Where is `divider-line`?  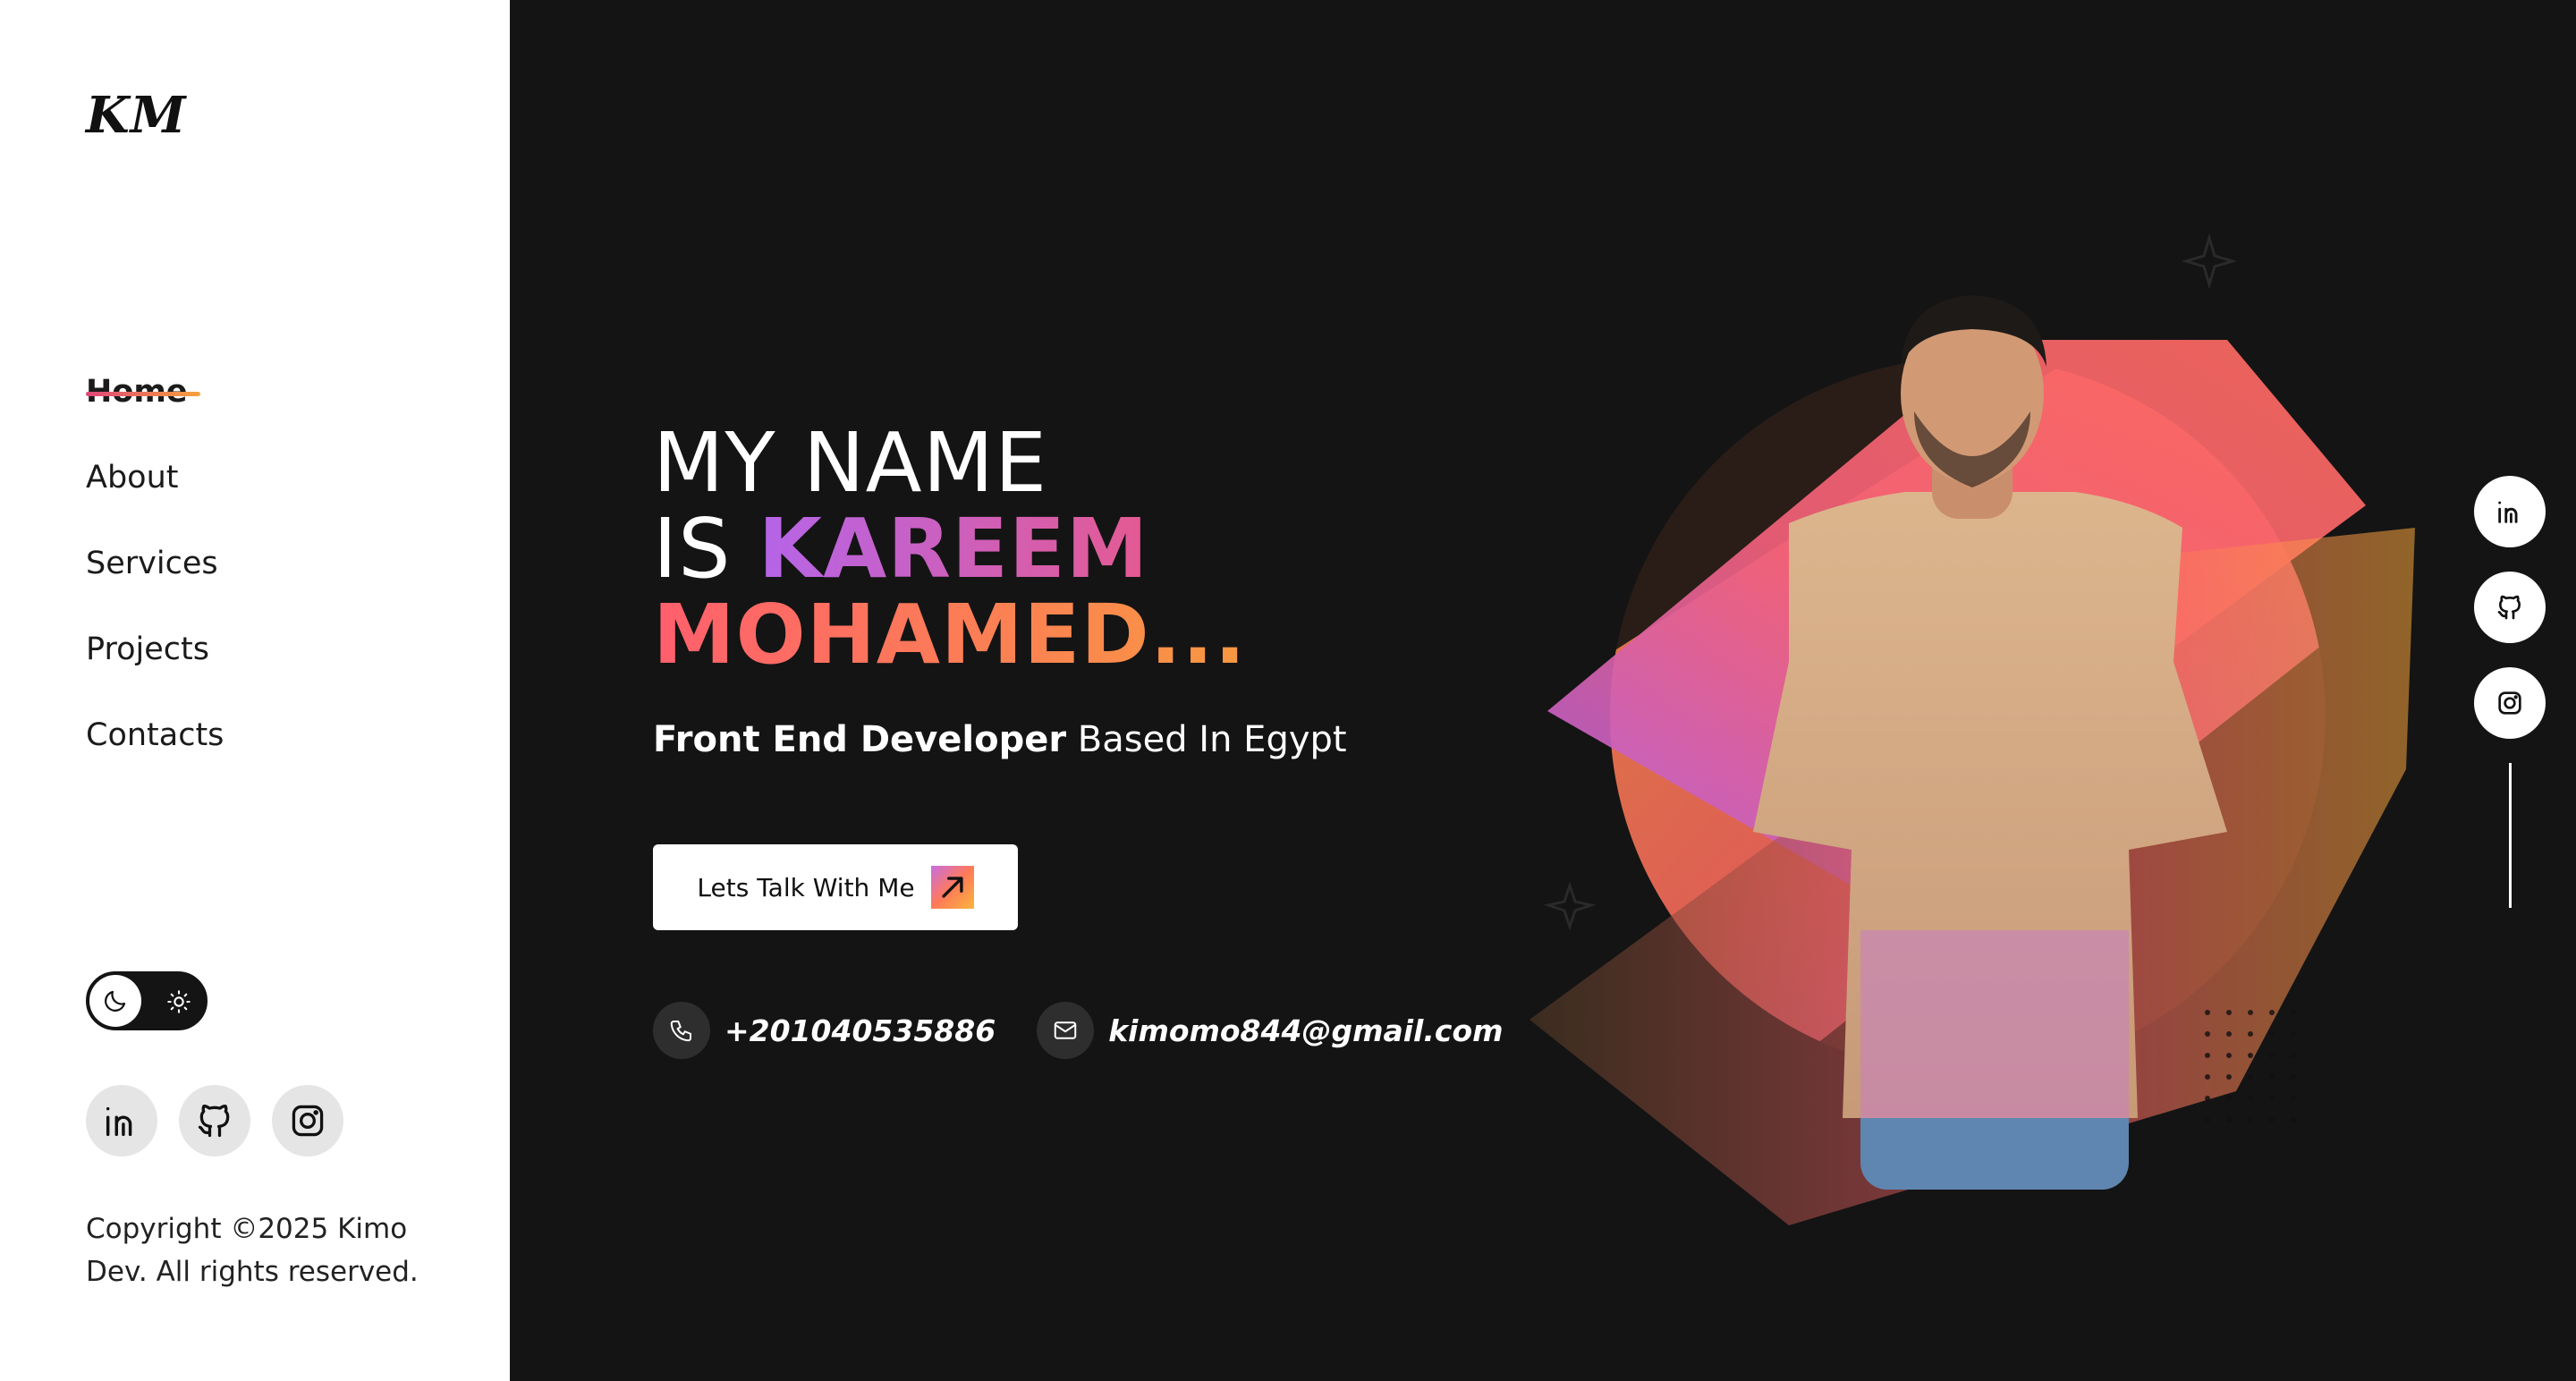
divider-line is located at coordinates (2510, 835).